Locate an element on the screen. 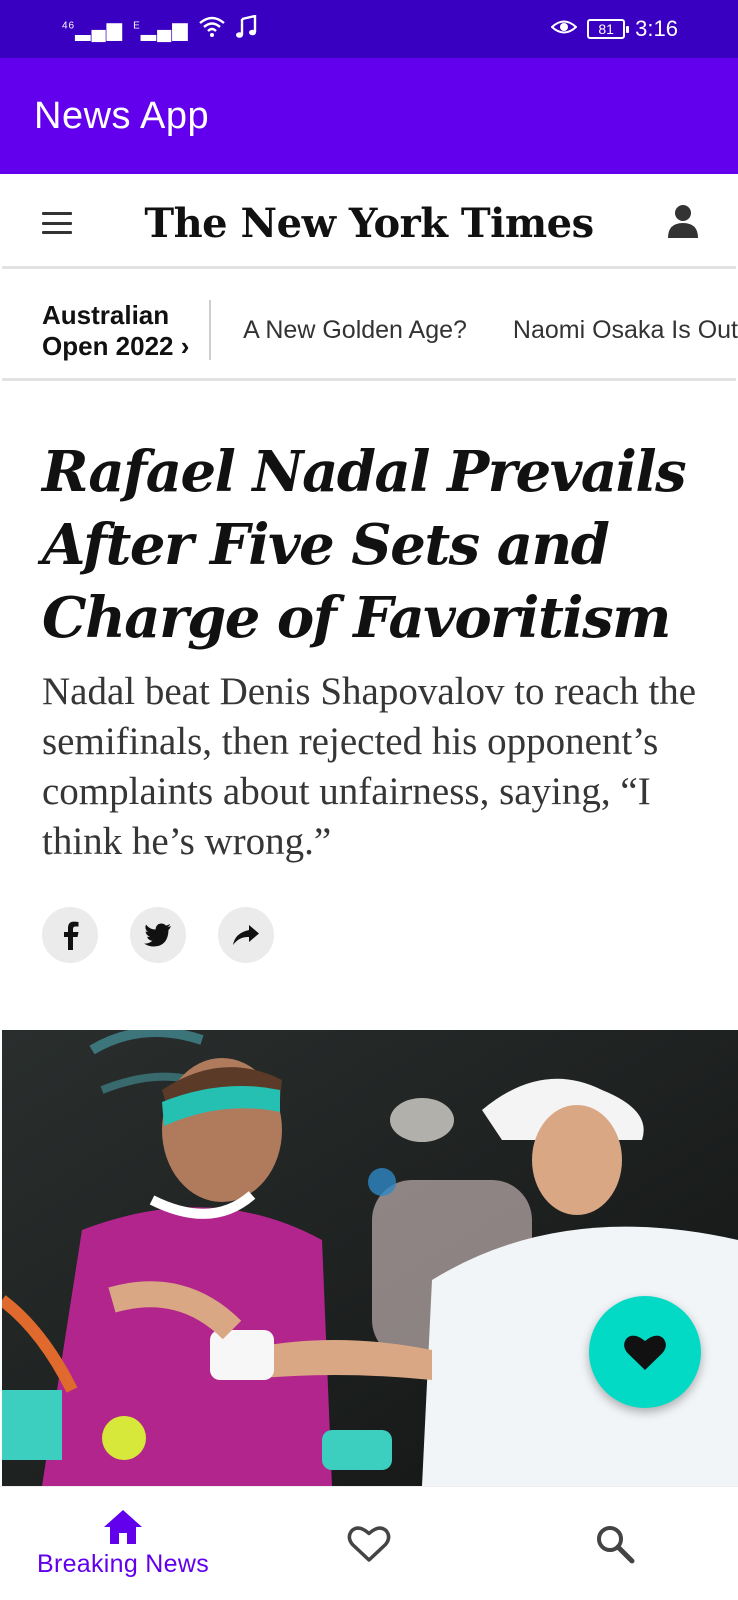 This screenshot has height=1600, width=738. topic-link: A New Golden Age? is located at coordinates (355, 330).